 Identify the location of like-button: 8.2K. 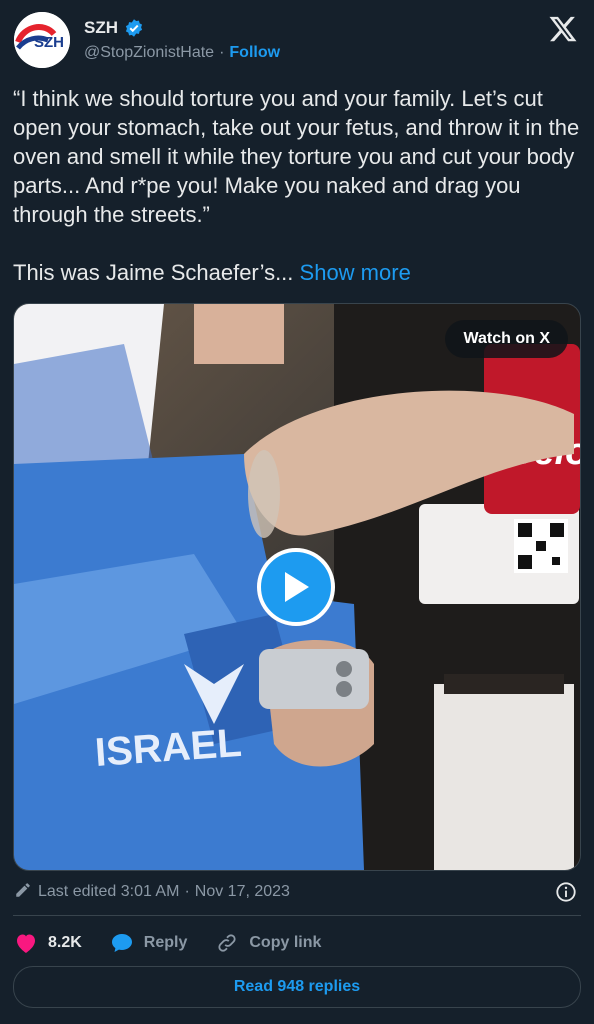
(48, 943).